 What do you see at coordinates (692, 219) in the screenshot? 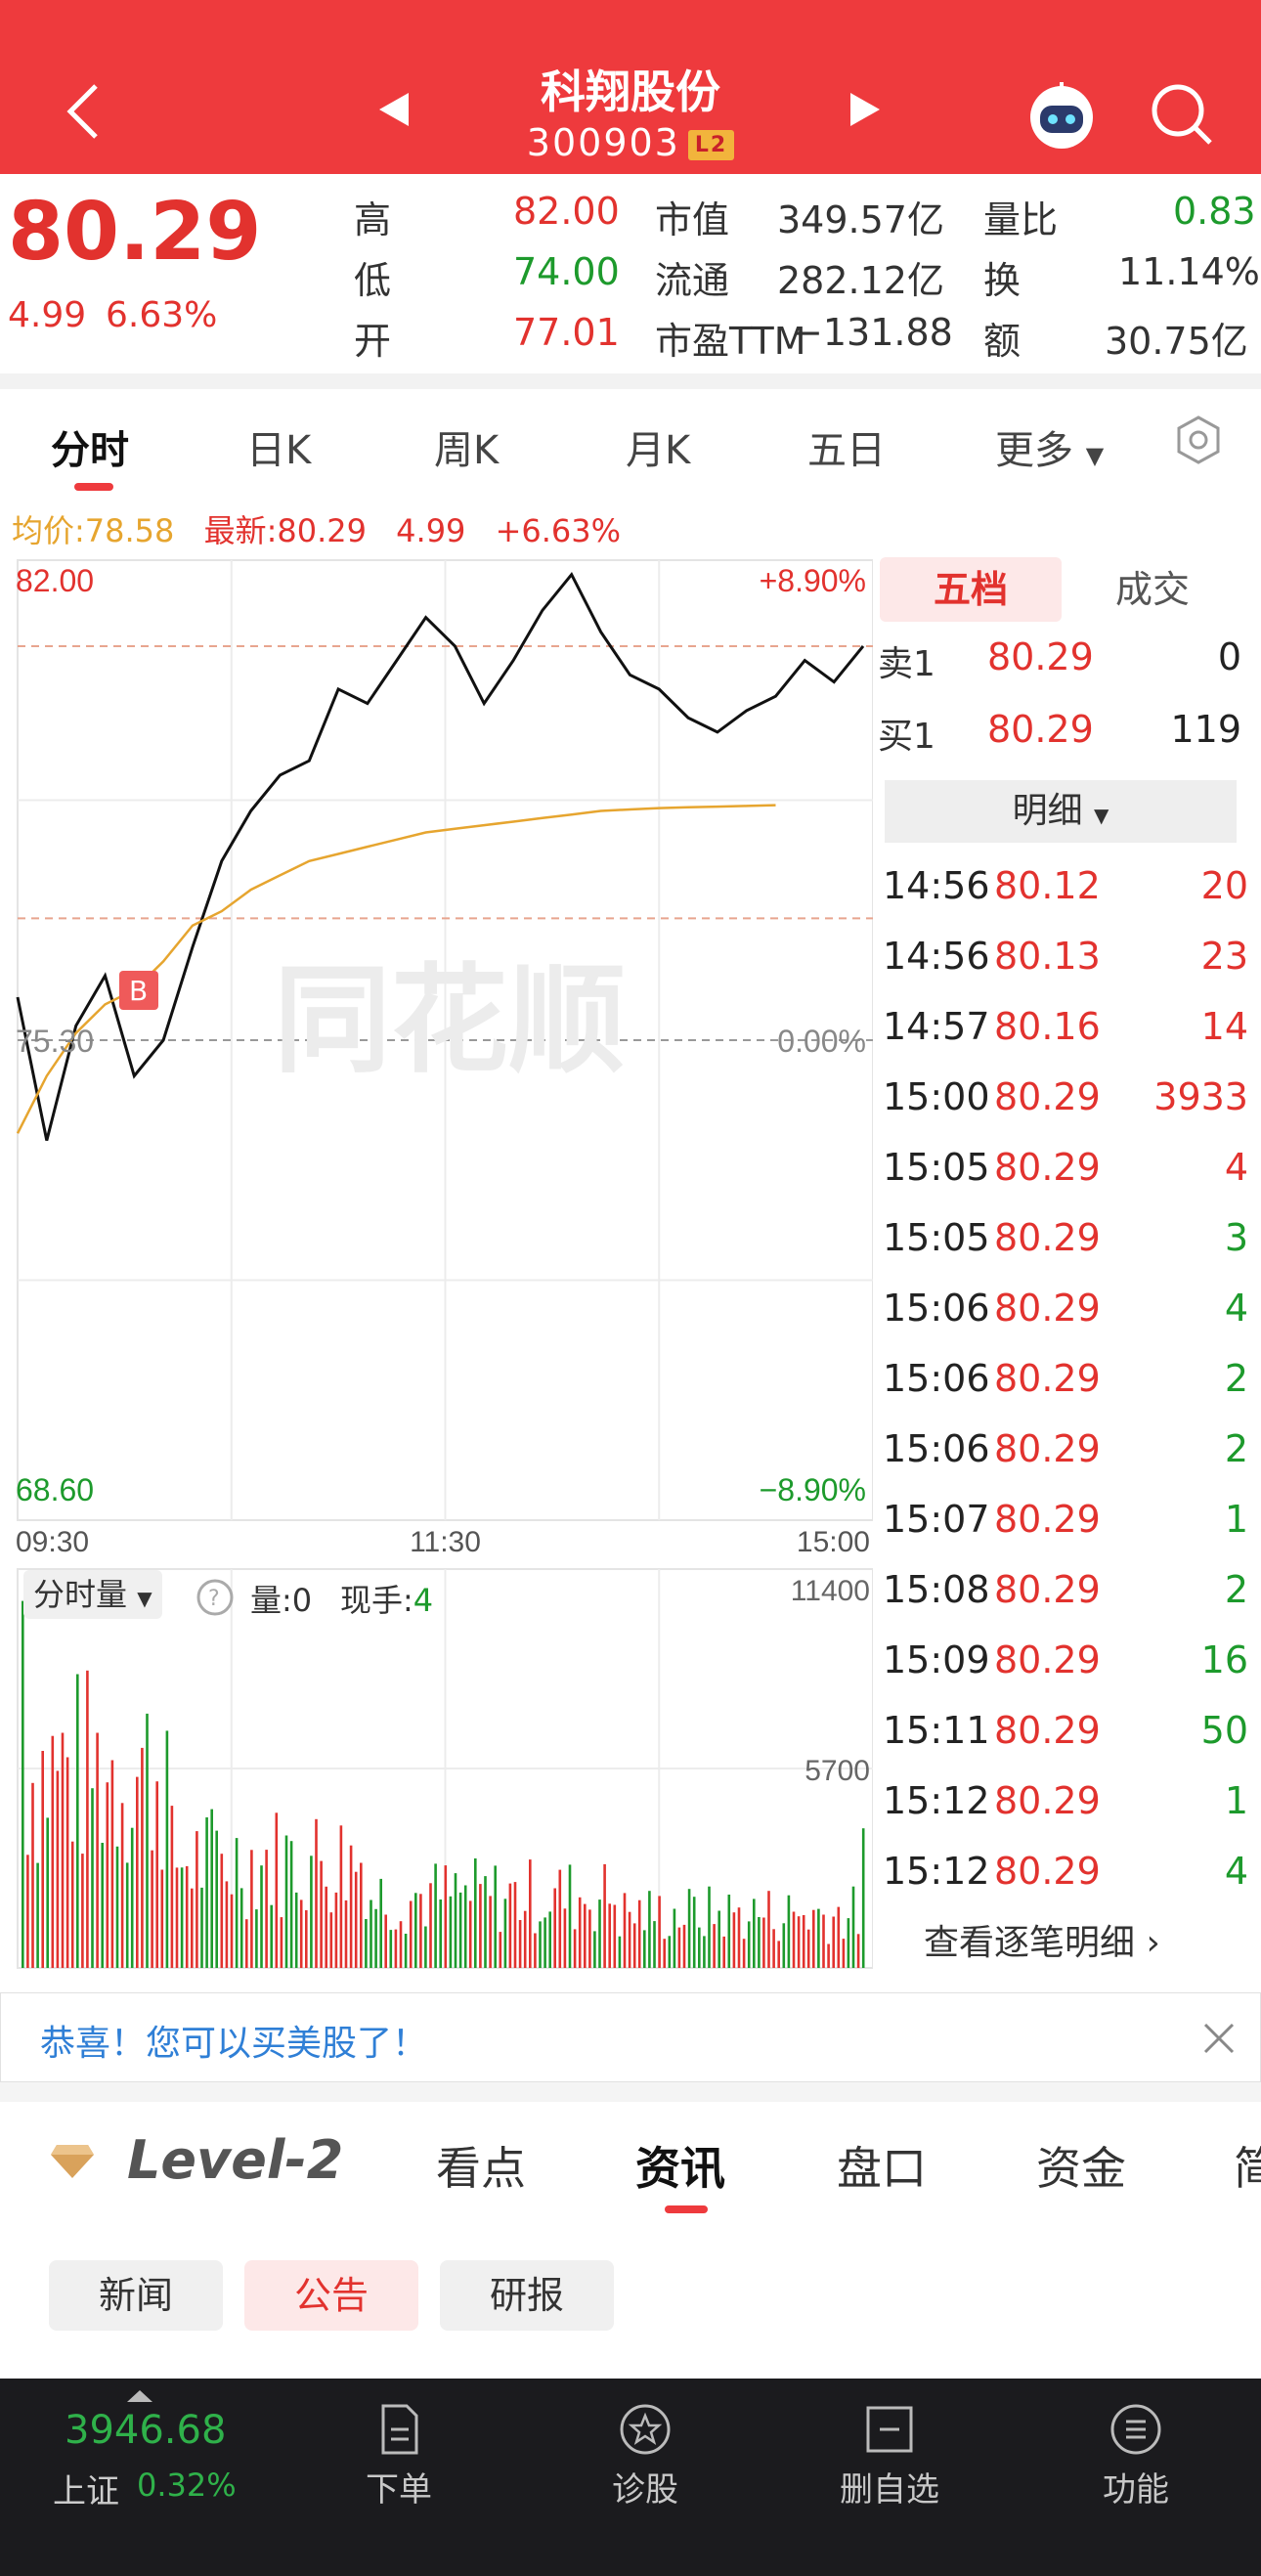
I see `mcap-label: 市值` at bounding box center [692, 219].